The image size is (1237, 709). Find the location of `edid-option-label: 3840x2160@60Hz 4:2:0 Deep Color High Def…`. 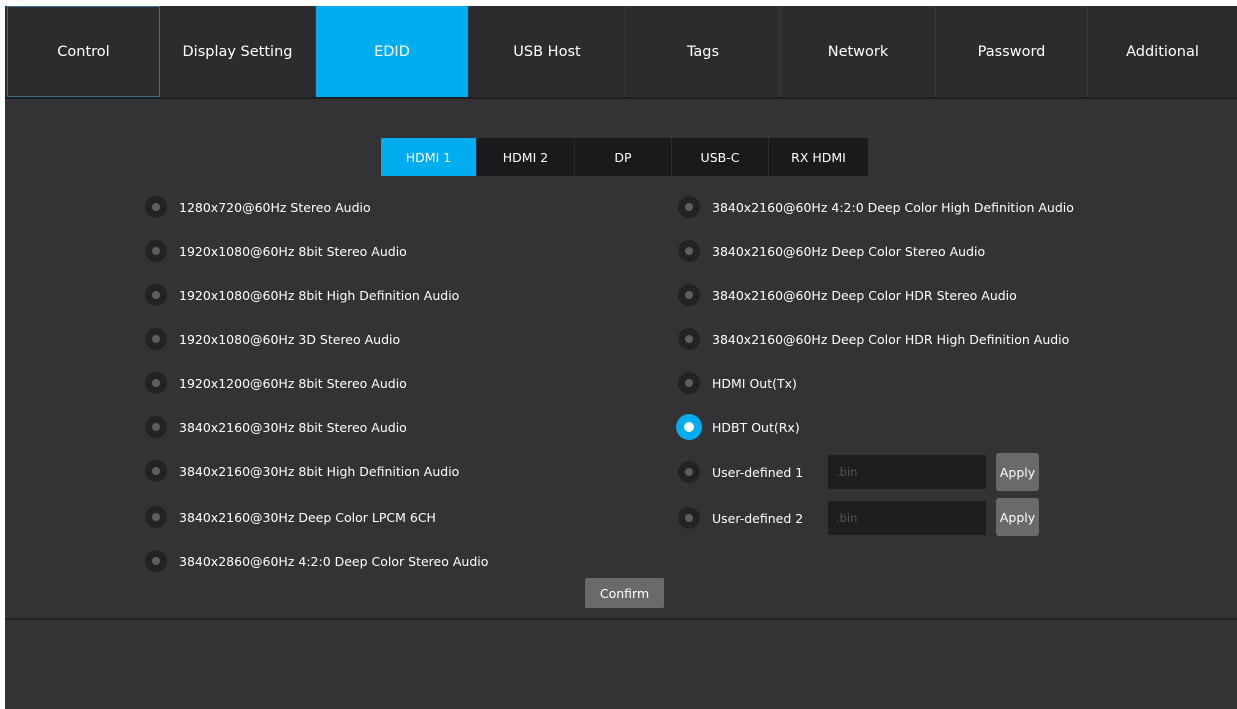

edid-option-label: 3840x2160@60Hz 4:2:0 Deep Color High Def… is located at coordinates (893, 207).